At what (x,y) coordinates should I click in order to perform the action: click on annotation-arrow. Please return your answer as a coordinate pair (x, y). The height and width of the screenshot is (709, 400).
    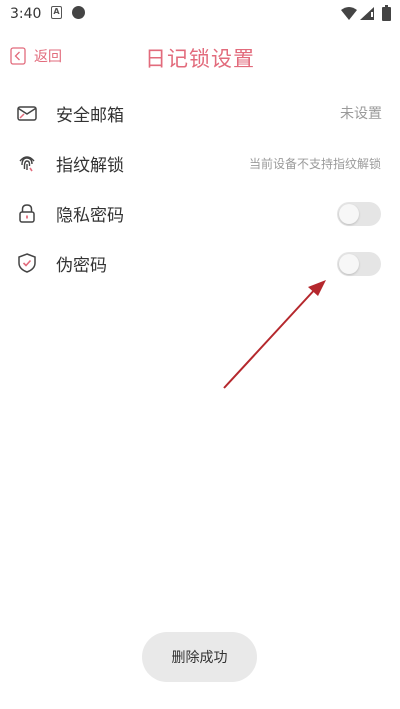
    Looking at the image, I should click on (274, 334).